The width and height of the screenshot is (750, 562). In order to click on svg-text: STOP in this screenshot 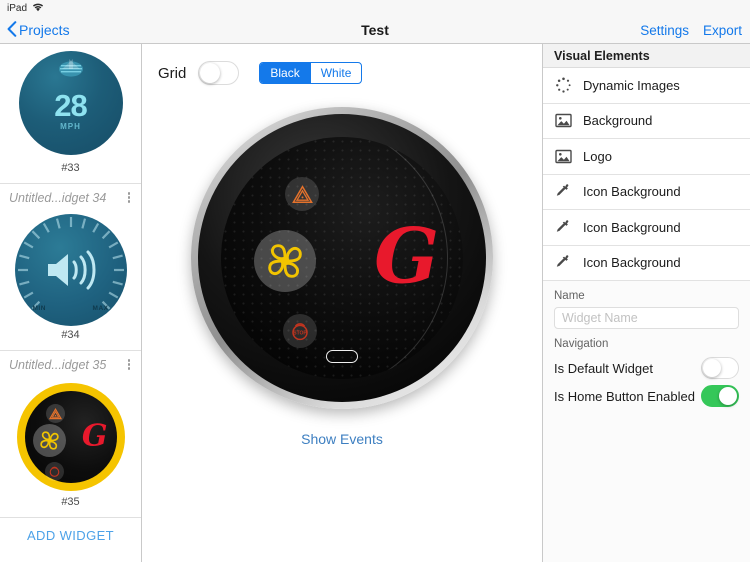, I will do `click(300, 334)`.